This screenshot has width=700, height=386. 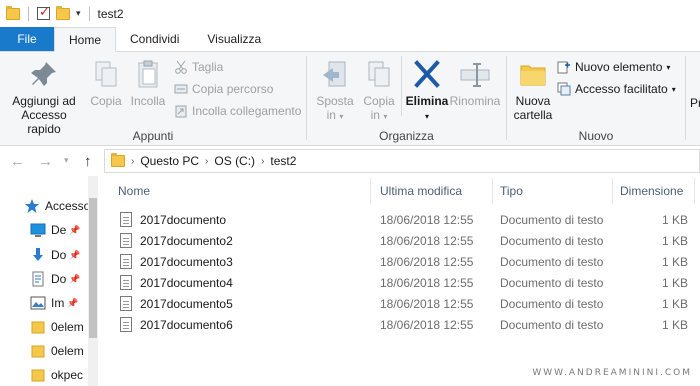 I want to click on up-arrow-icon: ↑, so click(x=88, y=161).